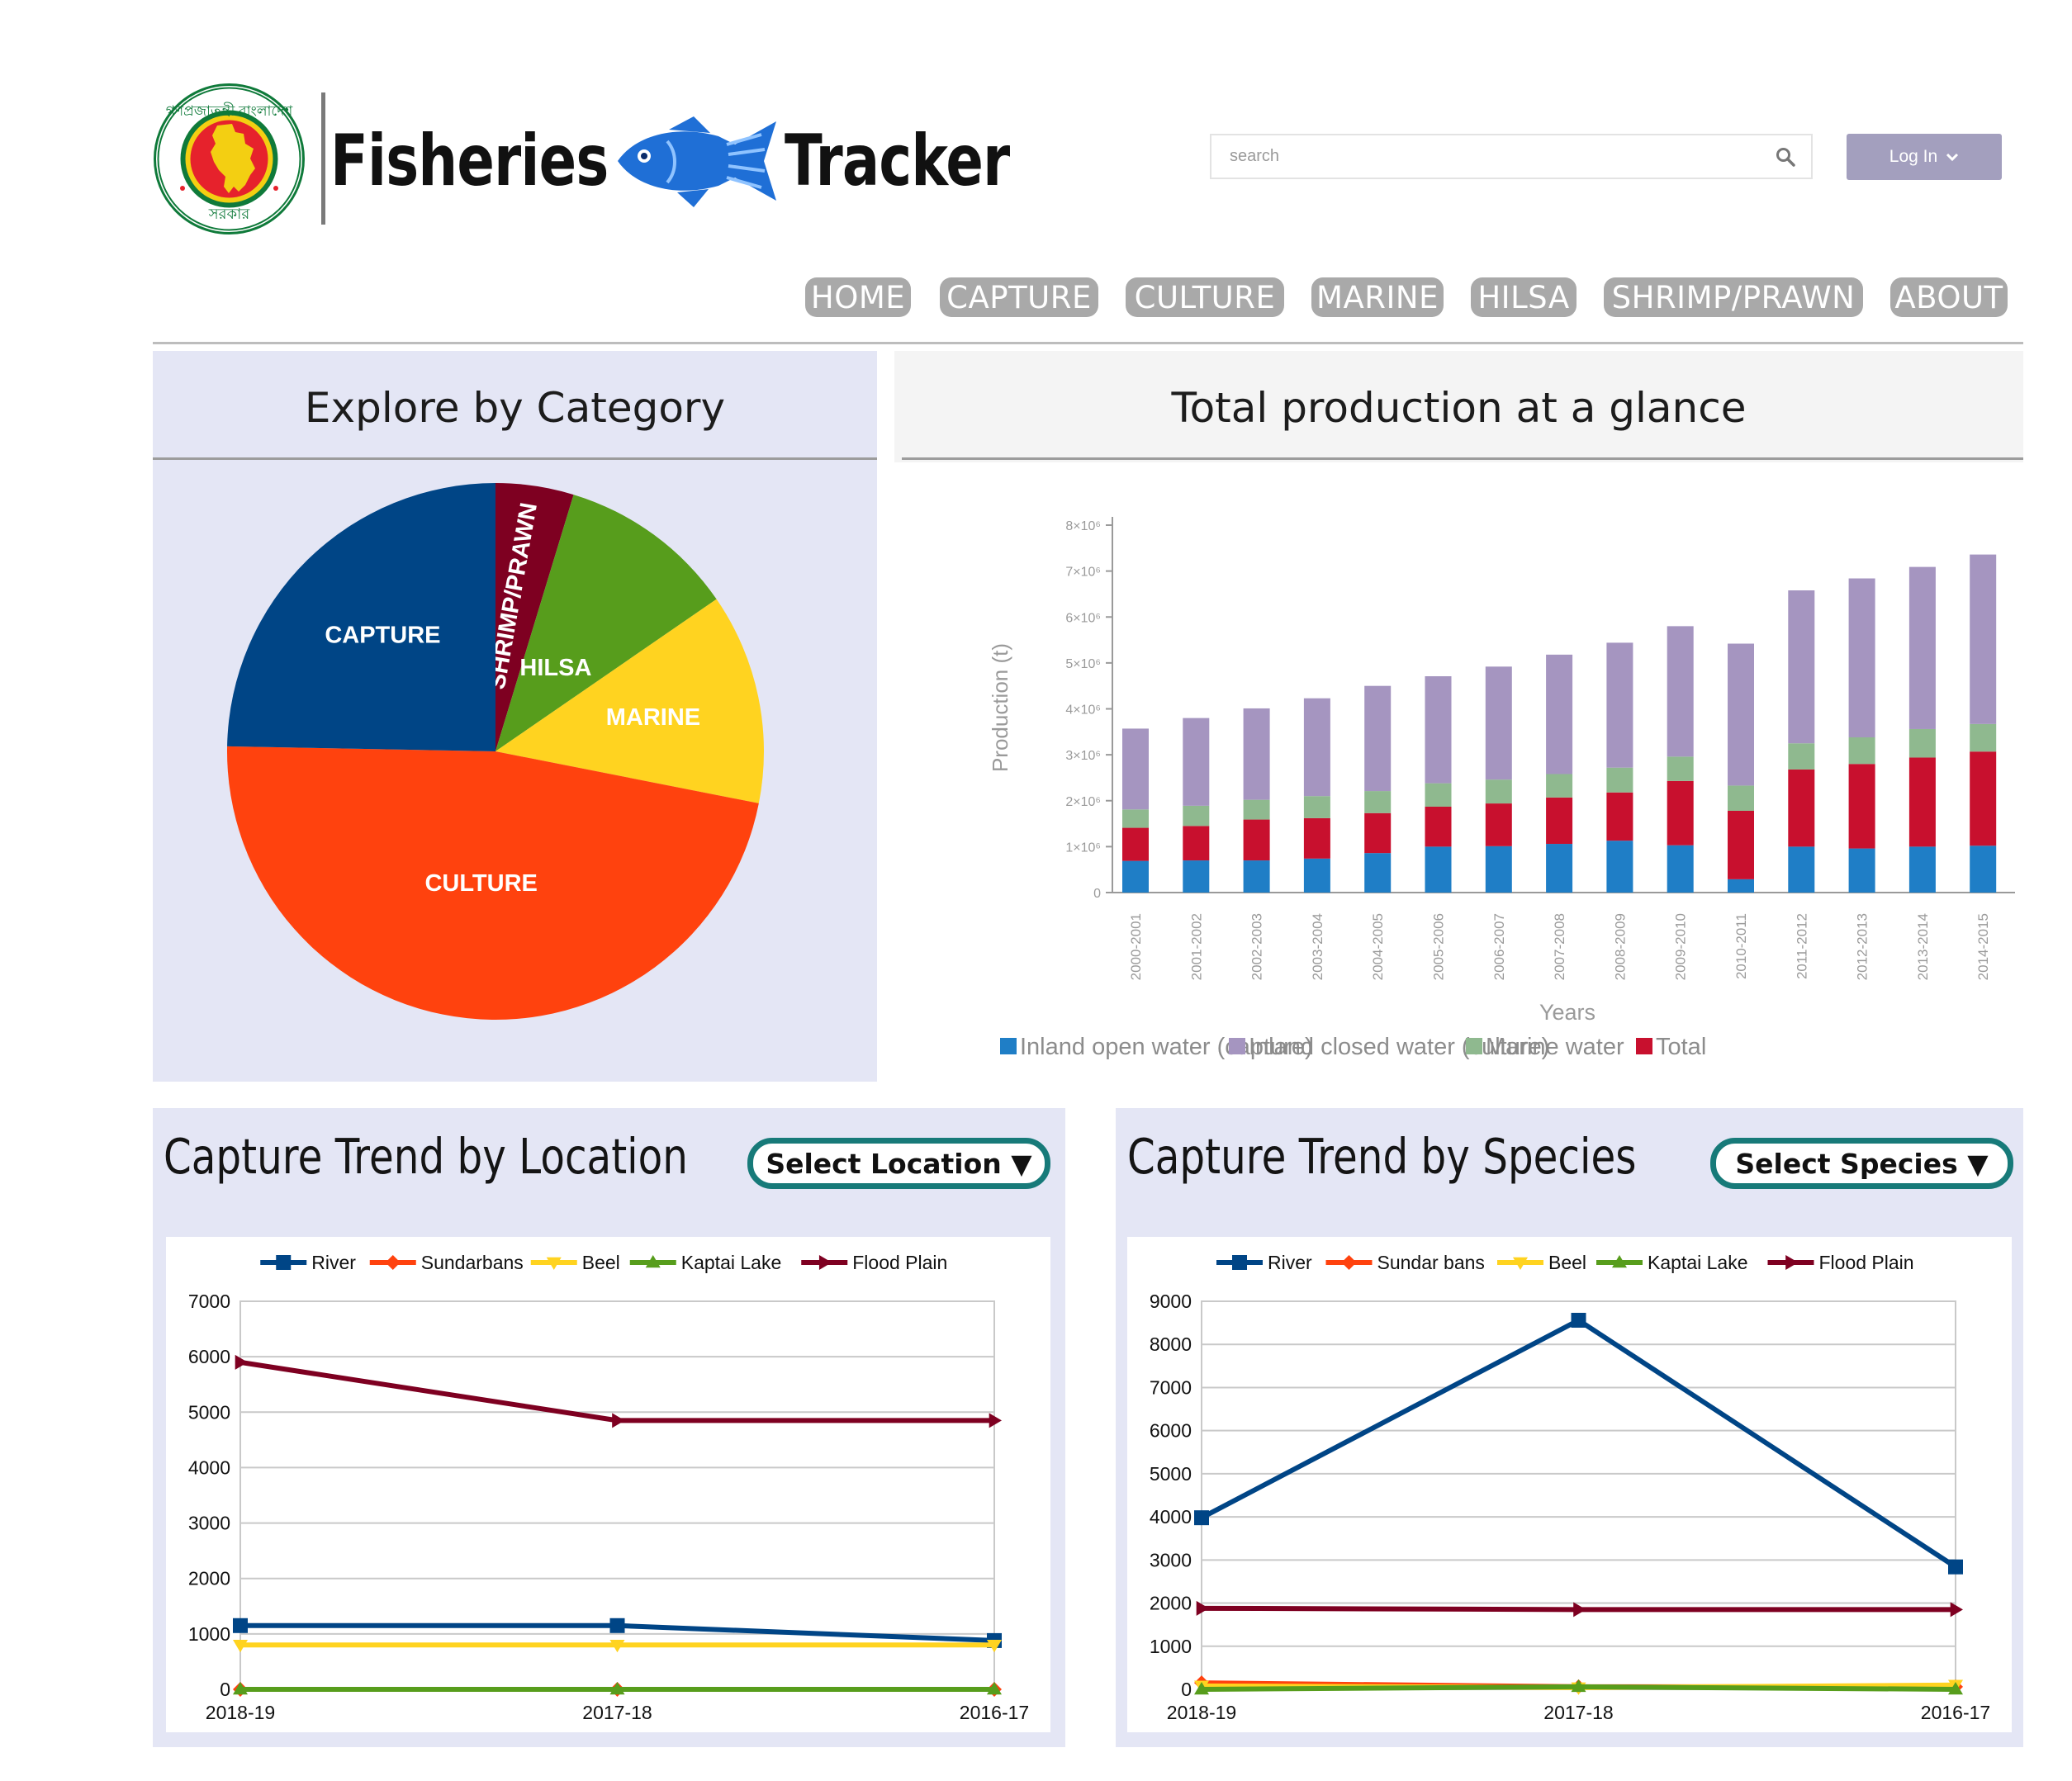  Describe the element at coordinates (1171, 1517) in the screenshot. I see `y-tick-label: 4000` at that location.